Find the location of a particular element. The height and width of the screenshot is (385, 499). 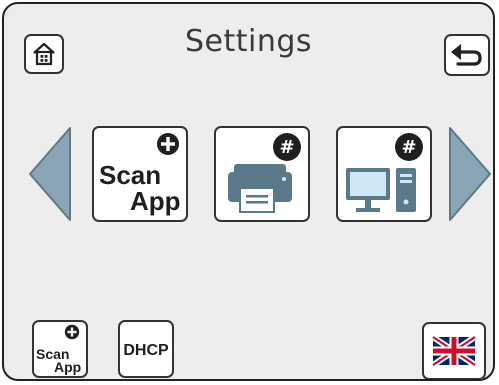

previous-page-arrow is located at coordinates (50, 174).